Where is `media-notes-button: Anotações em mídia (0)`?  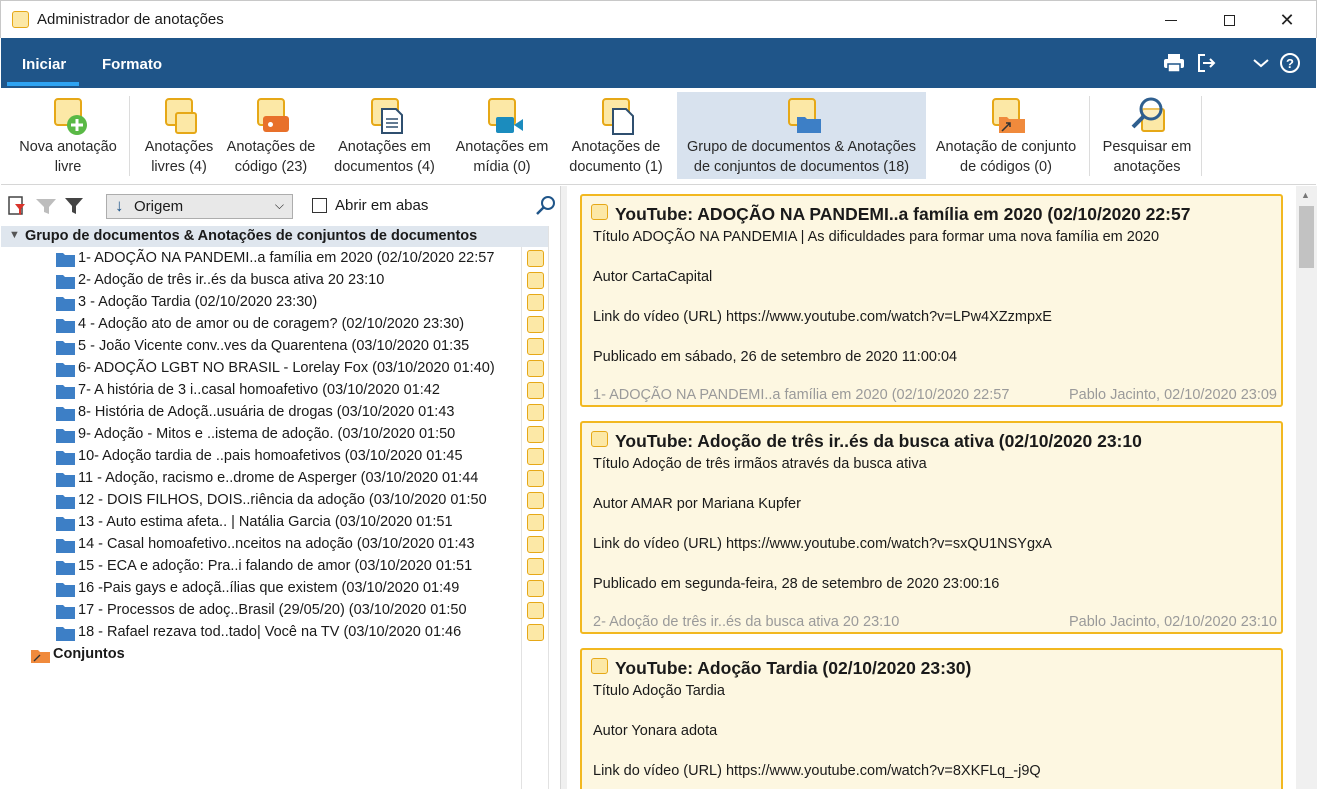 media-notes-button: Anotações em mídia (0) is located at coordinates (502, 135).